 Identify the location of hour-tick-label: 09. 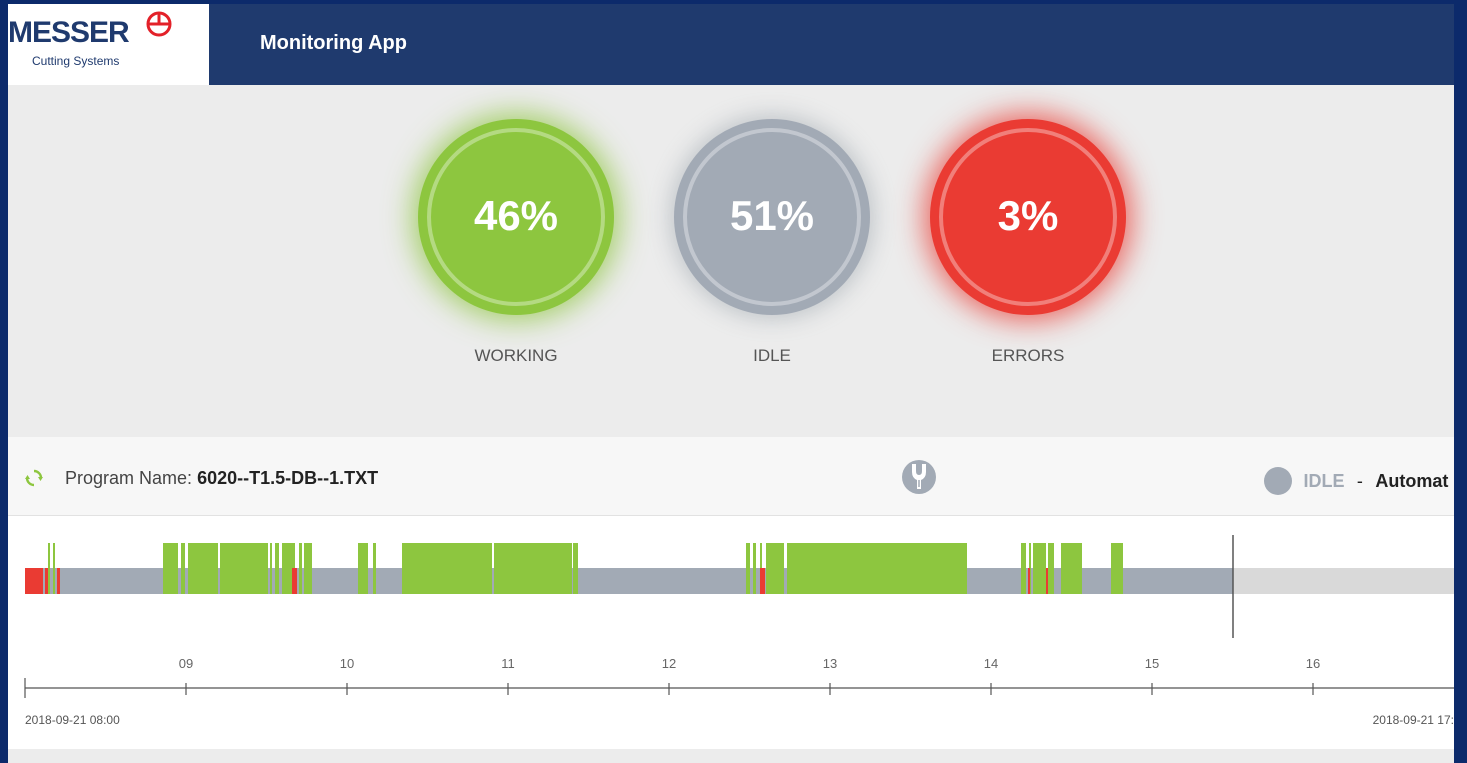
(186, 663).